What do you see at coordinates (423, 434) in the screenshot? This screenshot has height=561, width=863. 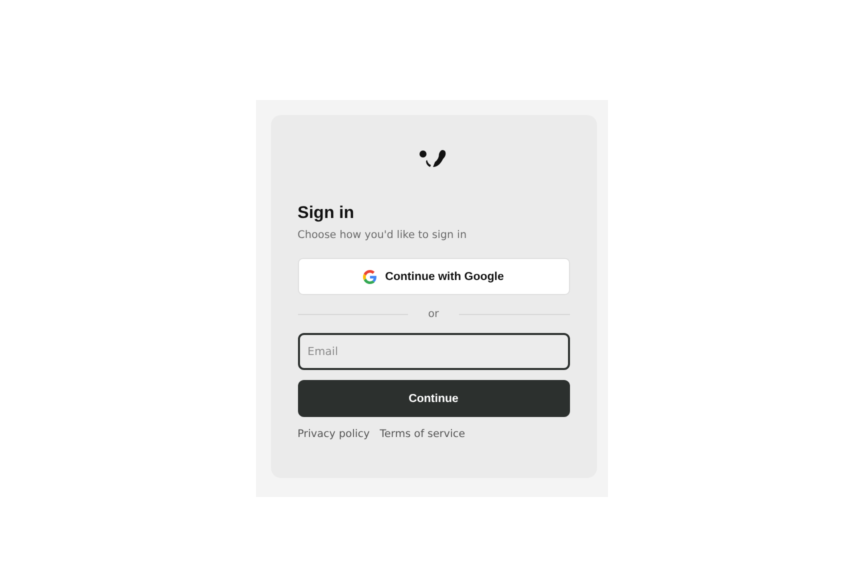 I see `footer-link: Terms of service` at bounding box center [423, 434].